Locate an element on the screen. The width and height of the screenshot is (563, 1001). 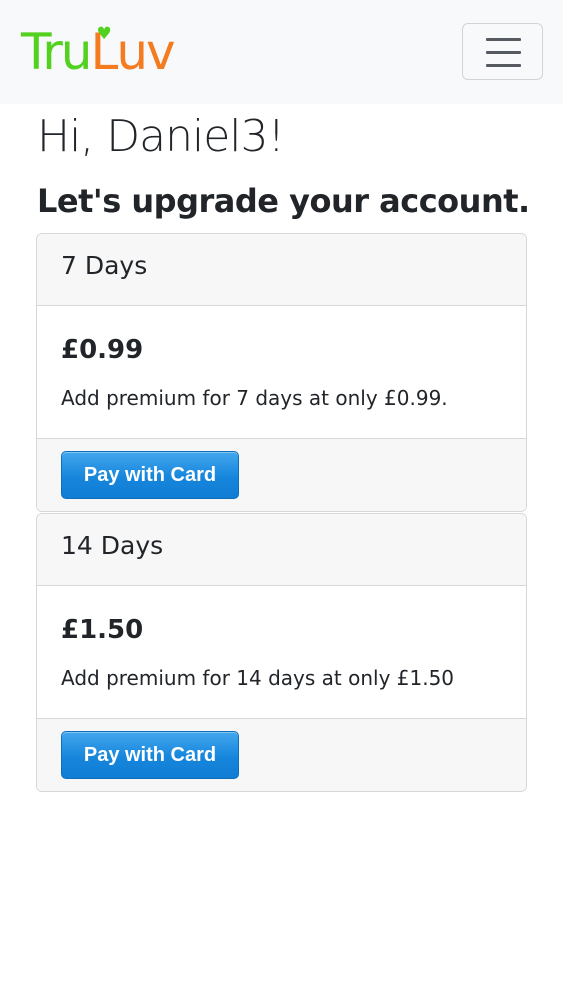
logo-part-heart-l: L is located at coordinates (104, 52).